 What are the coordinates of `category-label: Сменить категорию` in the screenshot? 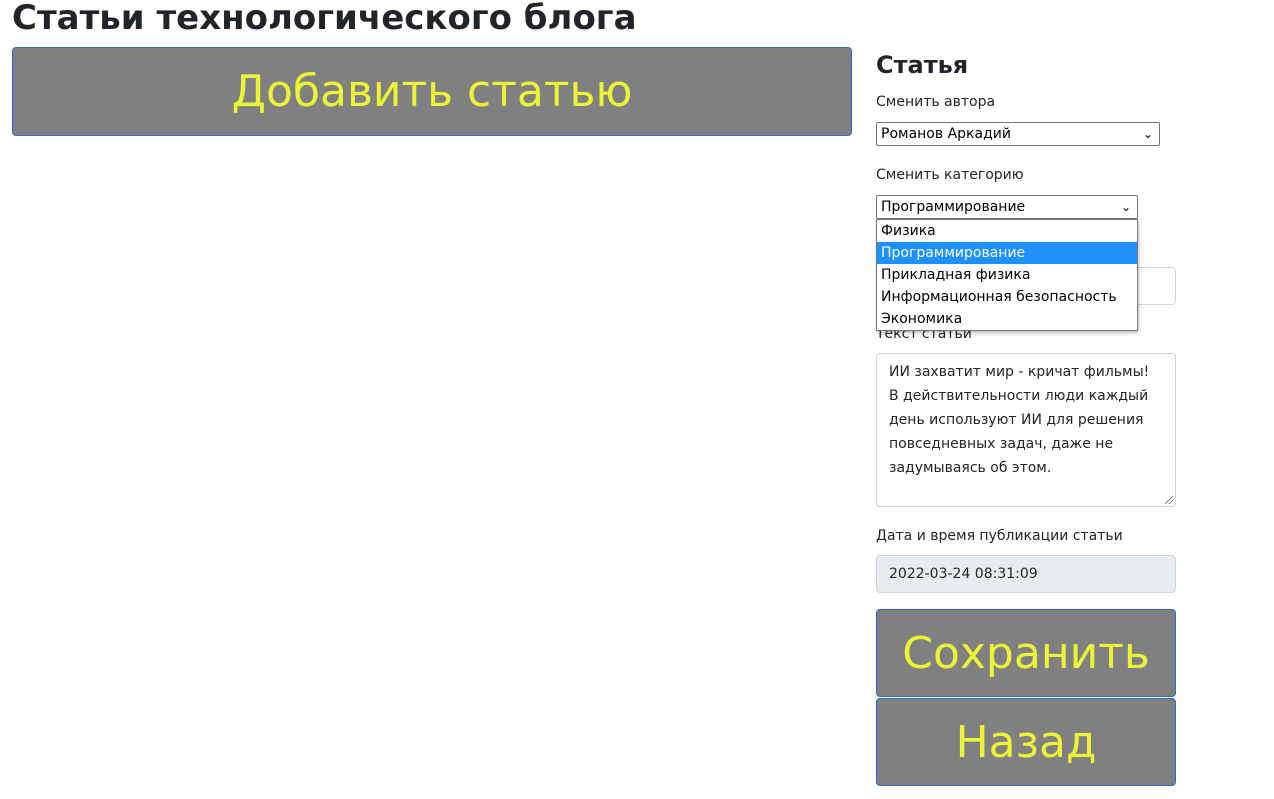 It's located at (950, 175).